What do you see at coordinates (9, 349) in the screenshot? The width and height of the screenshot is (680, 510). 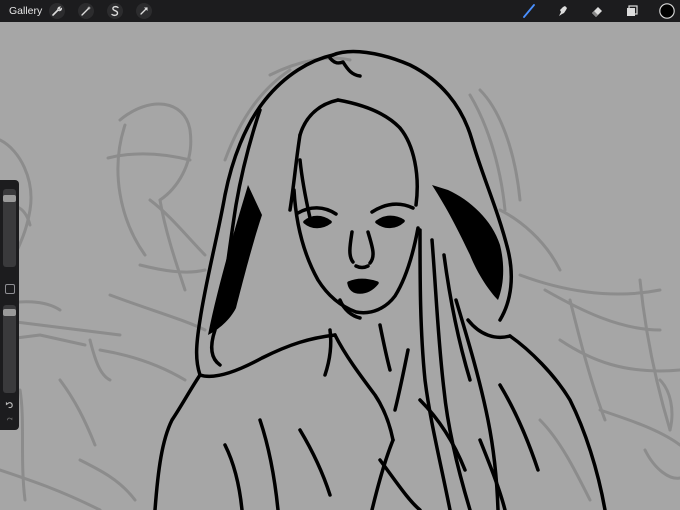 I see `opacity-slider` at bounding box center [9, 349].